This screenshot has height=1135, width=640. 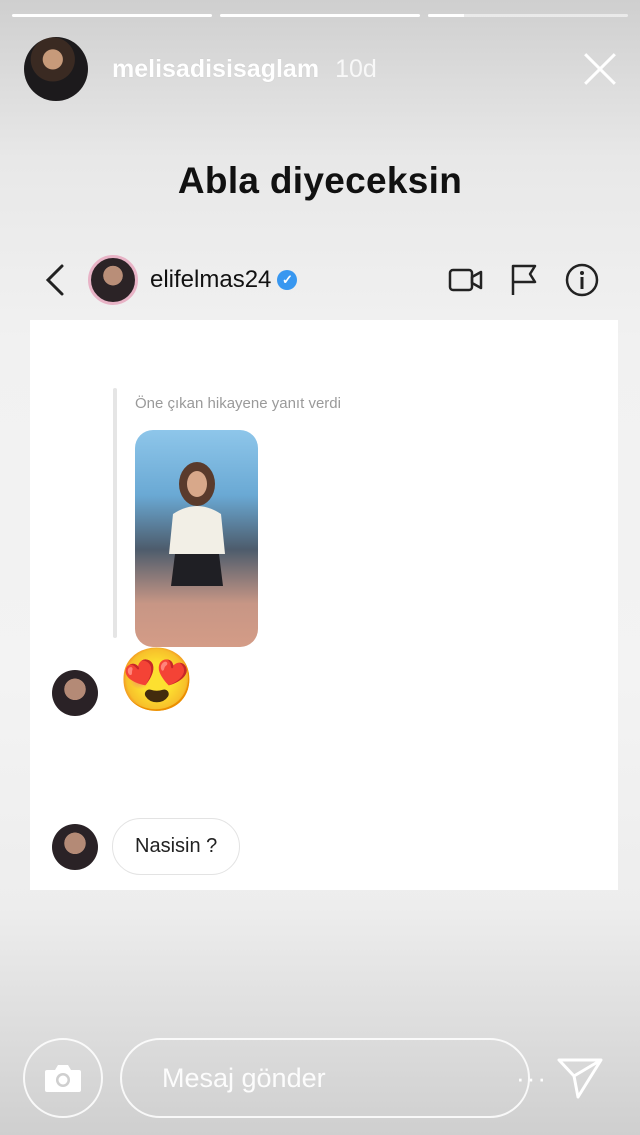 What do you see at coordinates (115, 513) in the screenshot?
I see `reply-quote-line` at bounding box center [115, 513].